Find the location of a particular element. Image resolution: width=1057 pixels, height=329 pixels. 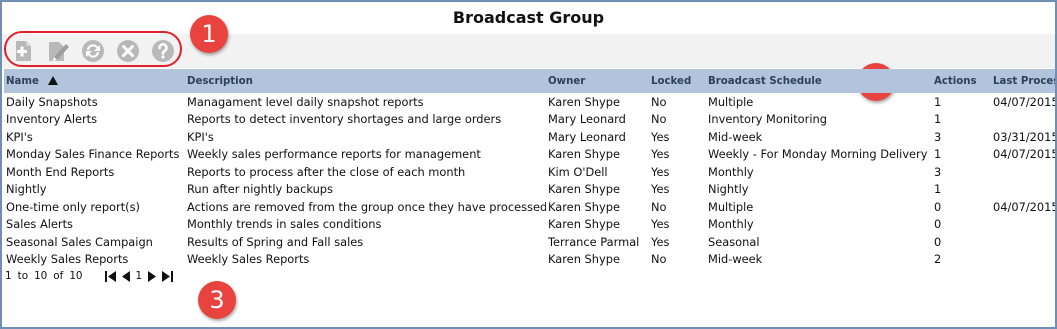

help-icon is located at coordinates (163, 51).